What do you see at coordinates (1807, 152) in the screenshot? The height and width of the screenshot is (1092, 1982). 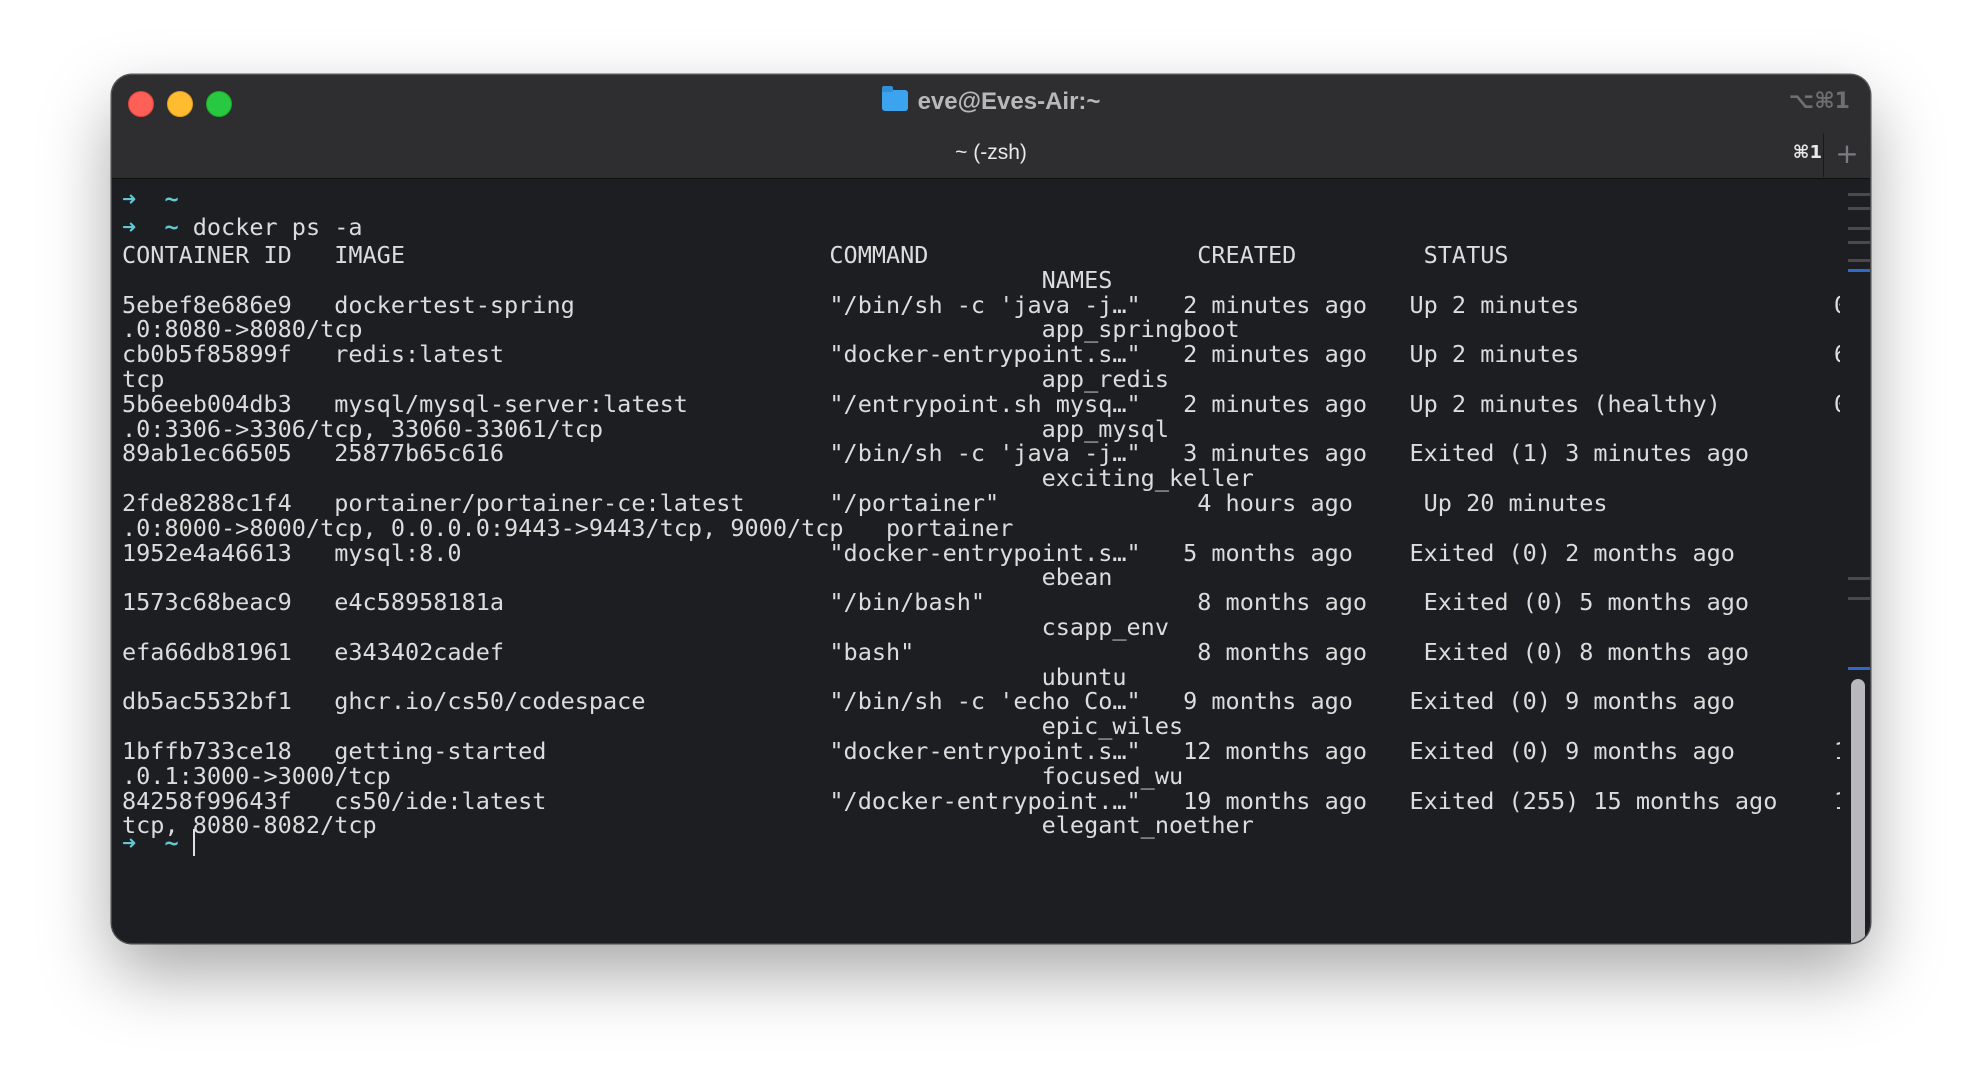 I see `tab-shortcut: ⌘1` at bounding box center [1807, 152].